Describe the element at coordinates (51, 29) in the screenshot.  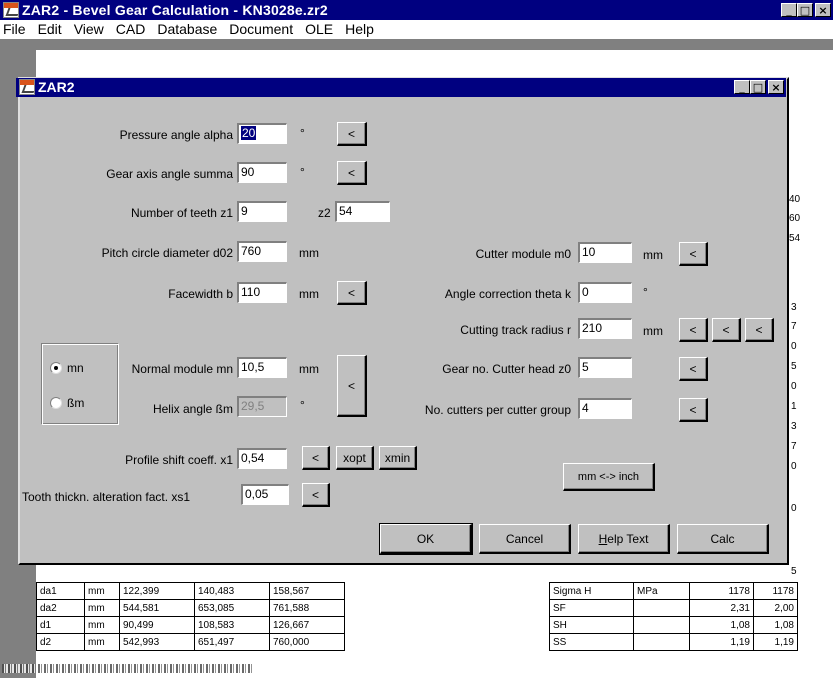
I see `menu-edit: Edit` at that location.